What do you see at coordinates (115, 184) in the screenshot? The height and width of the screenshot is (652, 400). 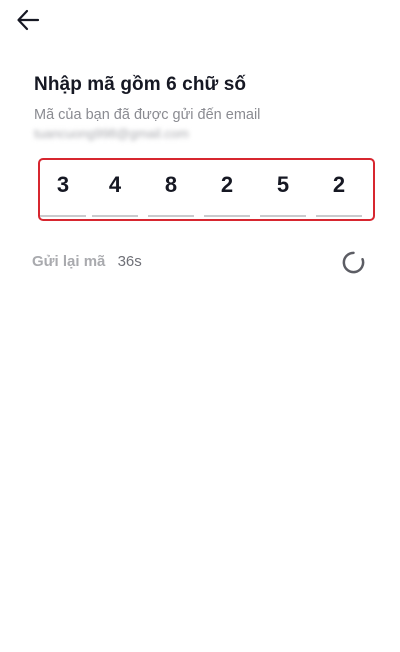 I see `code-digit-value: 4` at bounding box center [115, 184].